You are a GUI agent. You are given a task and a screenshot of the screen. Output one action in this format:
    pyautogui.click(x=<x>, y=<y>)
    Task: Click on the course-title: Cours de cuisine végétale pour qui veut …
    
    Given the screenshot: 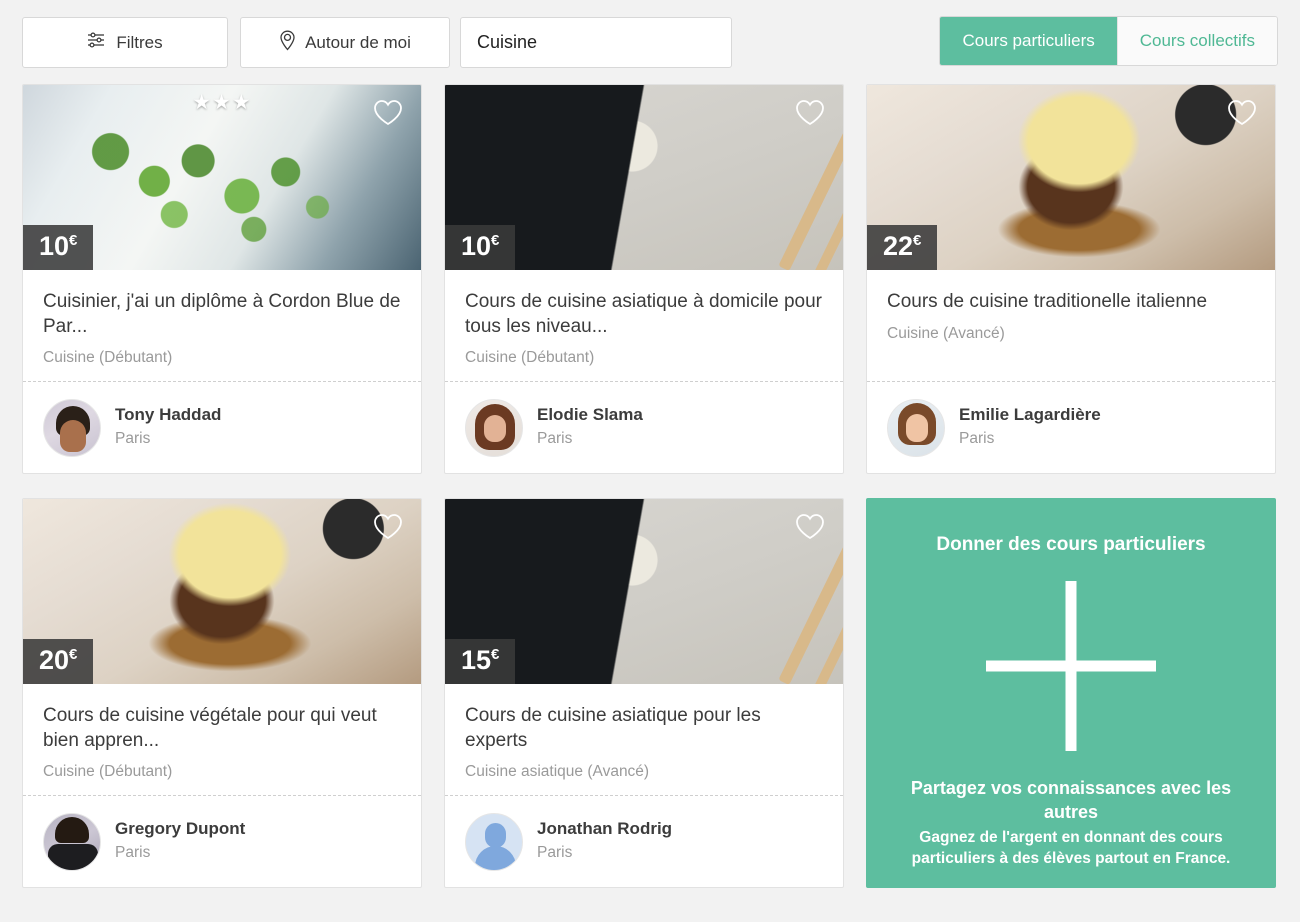 What is the action you would take?
    pyautogui.click(x=210, y=728)
    